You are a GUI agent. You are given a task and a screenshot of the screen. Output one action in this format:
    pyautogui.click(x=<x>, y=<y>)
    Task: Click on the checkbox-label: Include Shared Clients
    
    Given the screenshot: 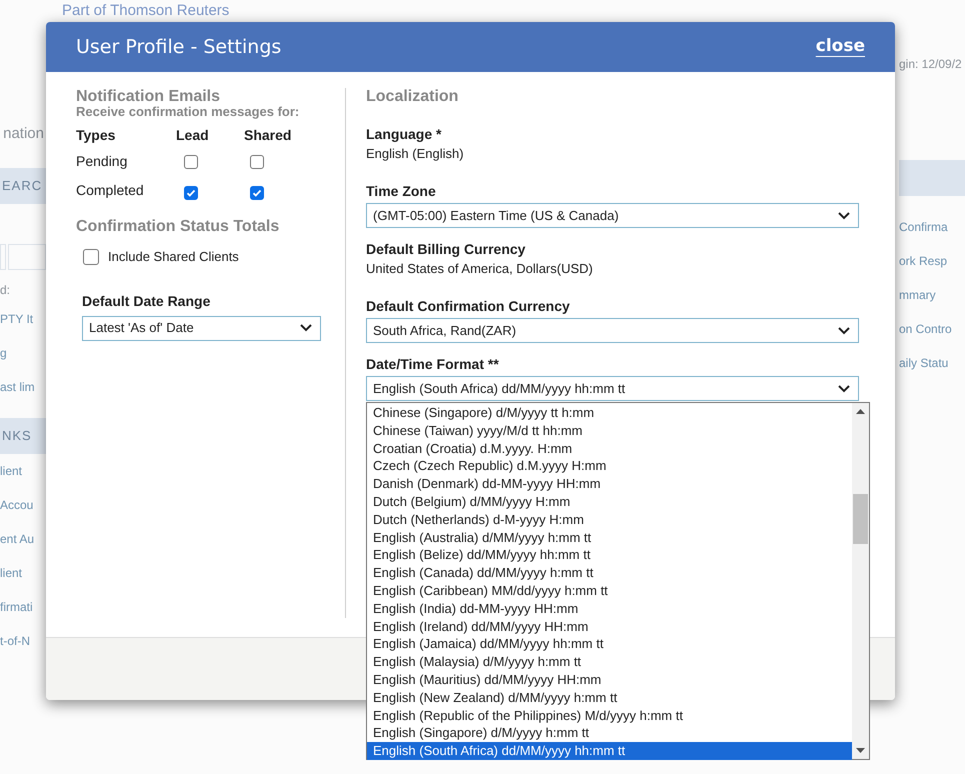 What is the action you would take?
    pyautogui.click(x=173, y=257)
    